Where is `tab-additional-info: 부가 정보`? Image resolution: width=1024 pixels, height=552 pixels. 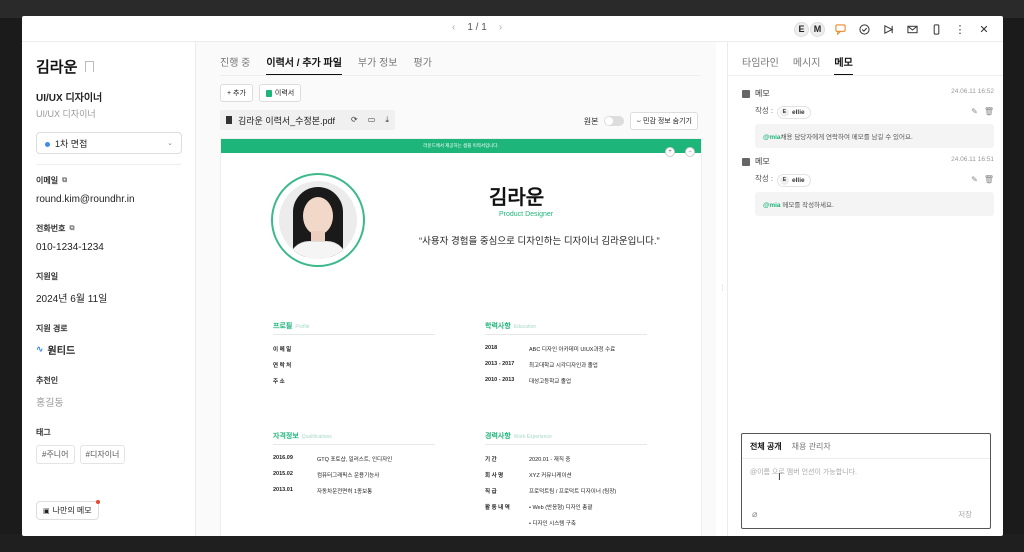 tab-additional-info: 부가 정보 is located at coordinates (378, 65).